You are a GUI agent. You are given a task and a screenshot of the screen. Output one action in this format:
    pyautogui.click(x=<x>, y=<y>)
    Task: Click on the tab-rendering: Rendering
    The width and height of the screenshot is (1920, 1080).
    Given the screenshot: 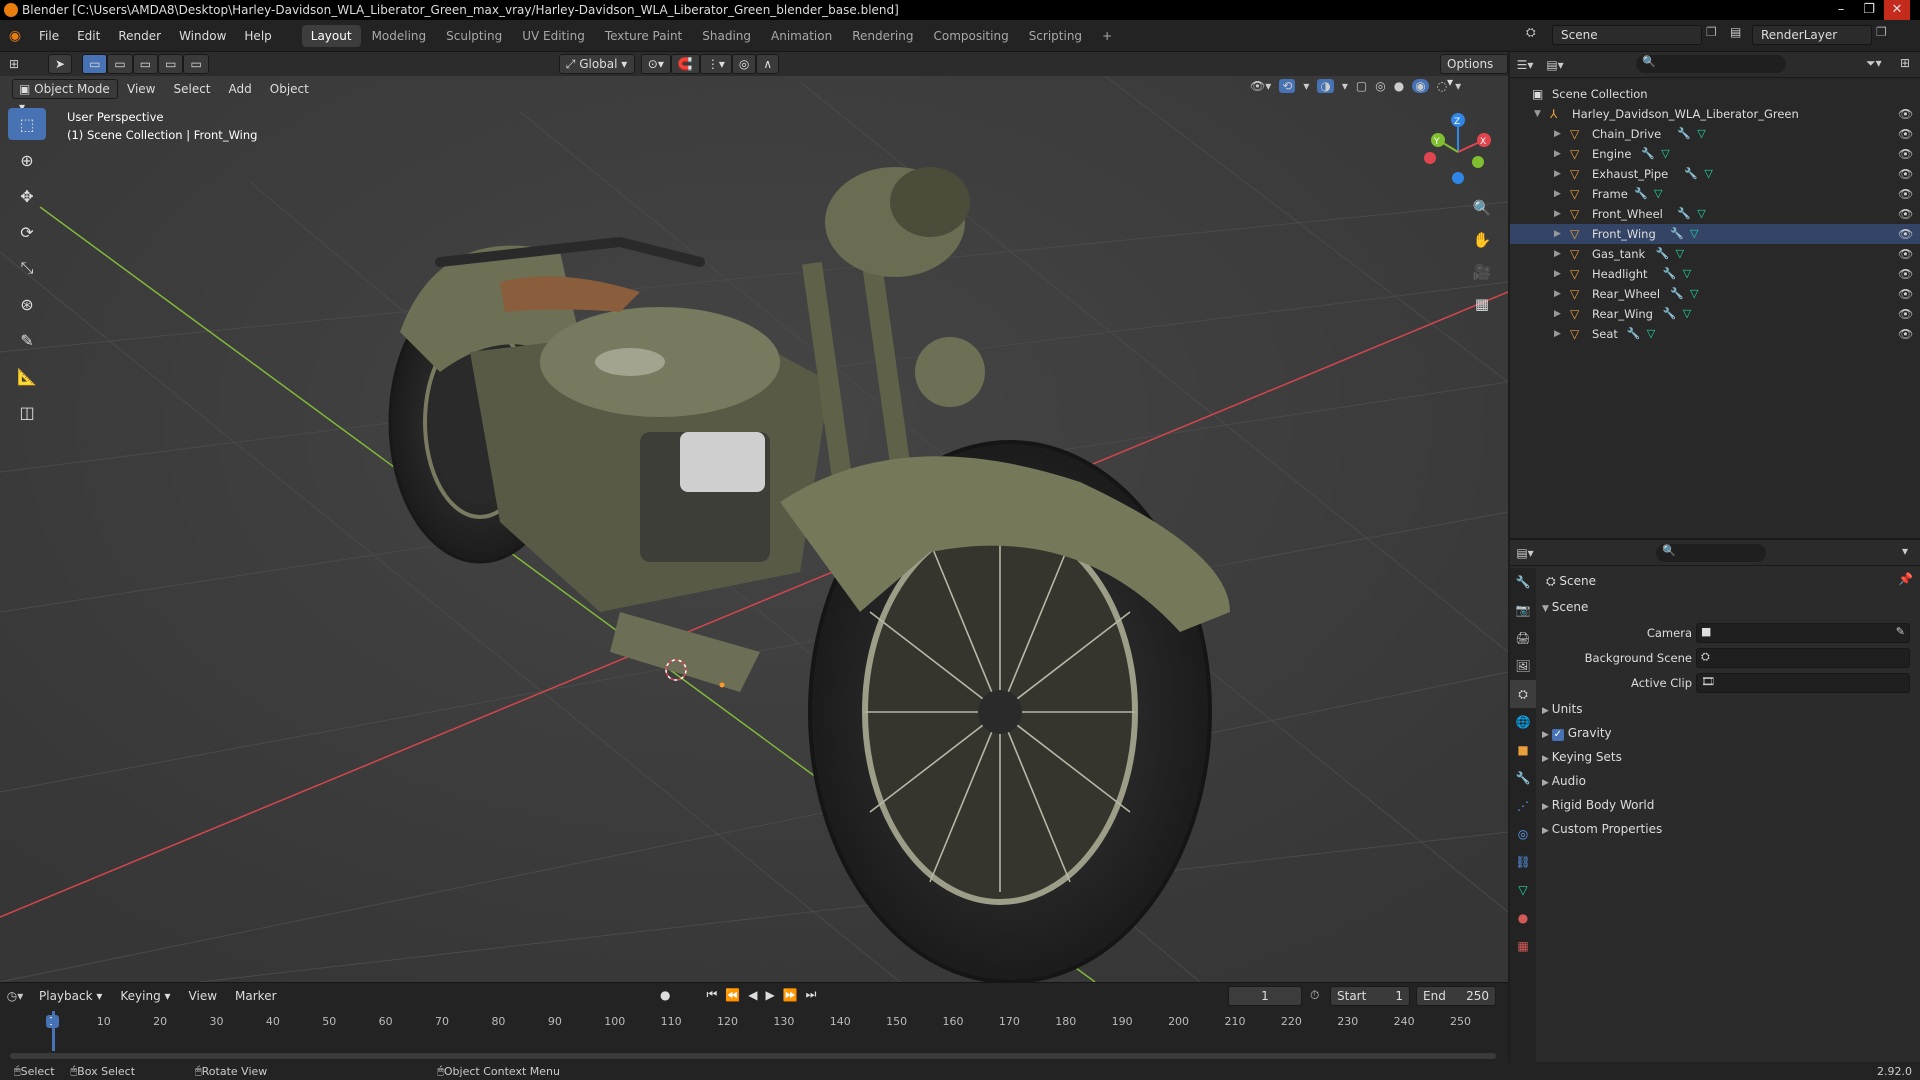 What is the action you would take?
    pyautogui.click(x=882, y=36)
    